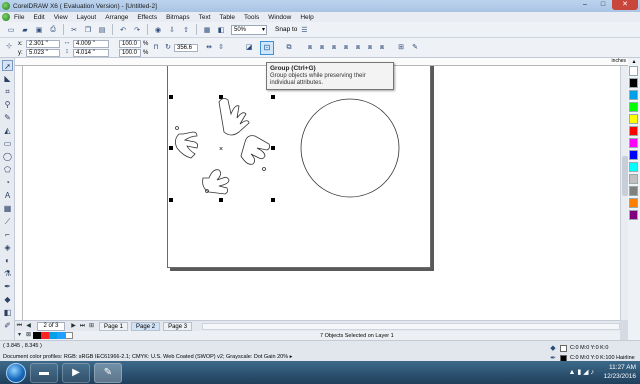  I want to click on first-page-icon: ⏮, so click(19, 326).